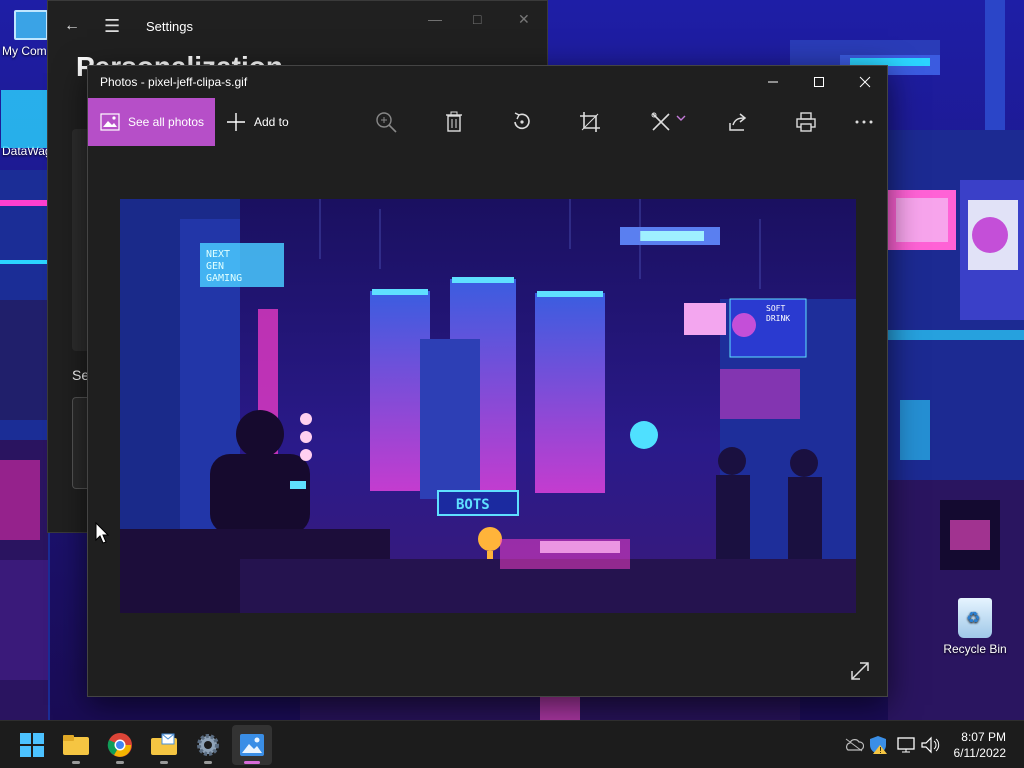 This screenshot has height=768, width=1024. I want to click on bots-sign: BOTS, so click(473, 505).